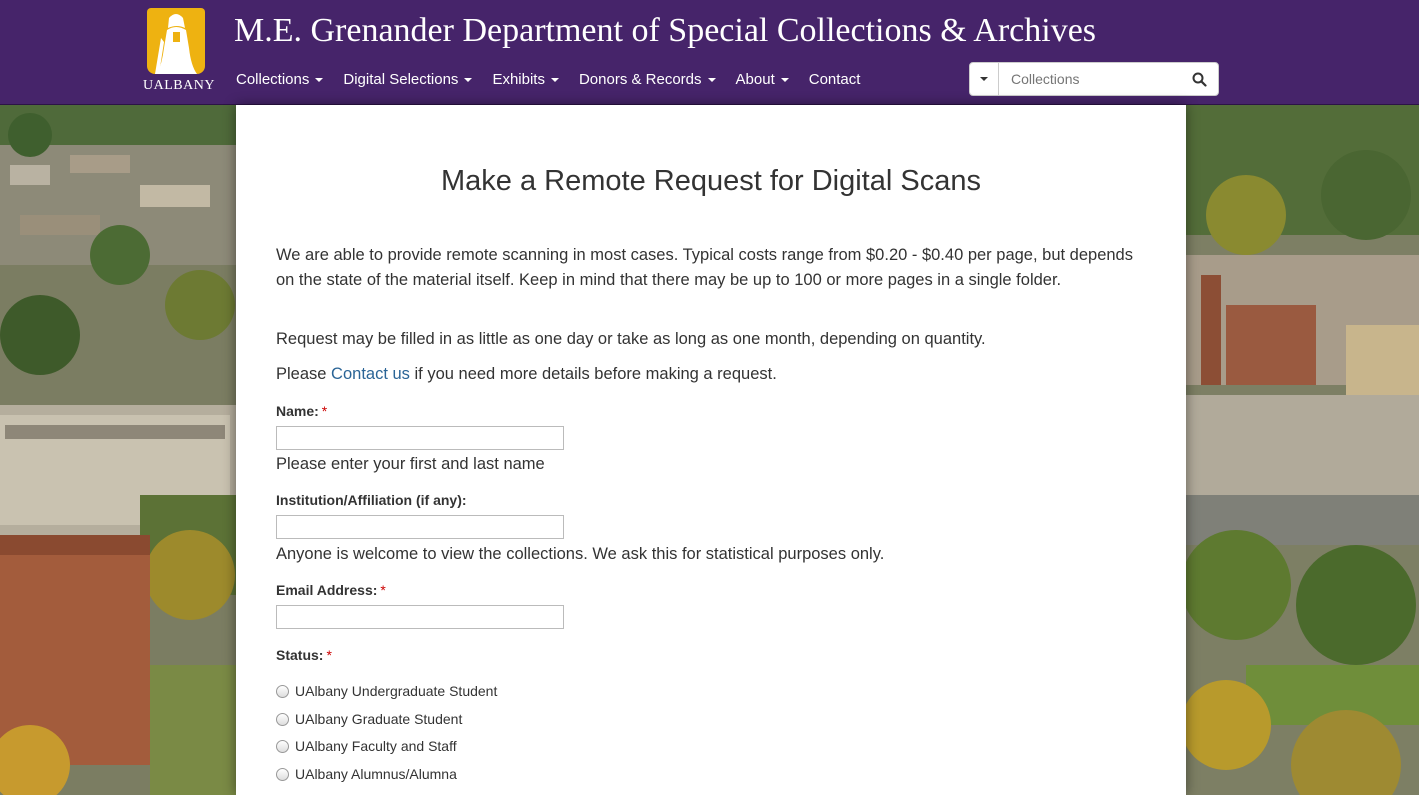 Image resolution: width=1419 pixels, height=795 pixels. I want to click on nav-label: Contact, so click(834, 79).